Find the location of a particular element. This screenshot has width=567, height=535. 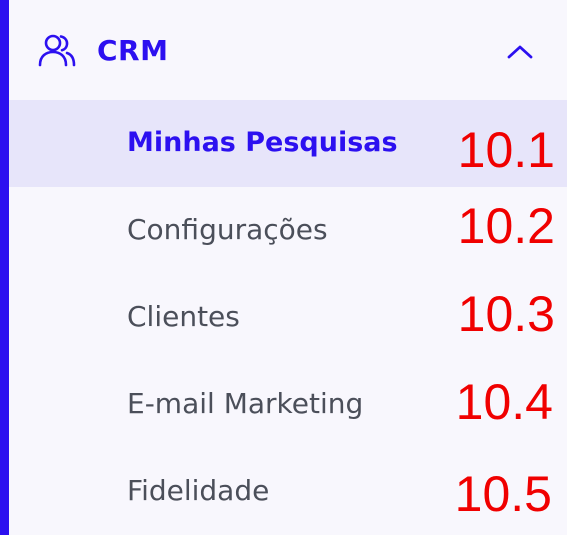

menu-item-label: Fidelidade is located at coordinates (198, 490).